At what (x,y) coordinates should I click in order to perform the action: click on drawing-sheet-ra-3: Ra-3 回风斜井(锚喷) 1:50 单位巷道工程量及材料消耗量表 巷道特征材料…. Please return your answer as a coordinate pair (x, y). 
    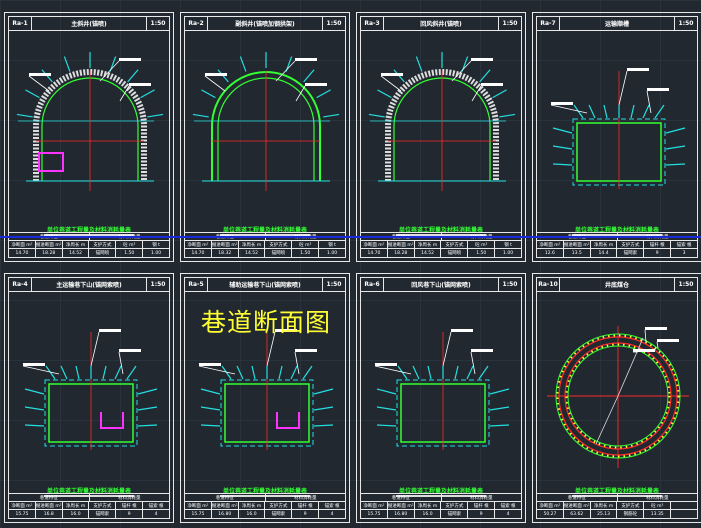
    Looking at the image, I should click on (441, 137).